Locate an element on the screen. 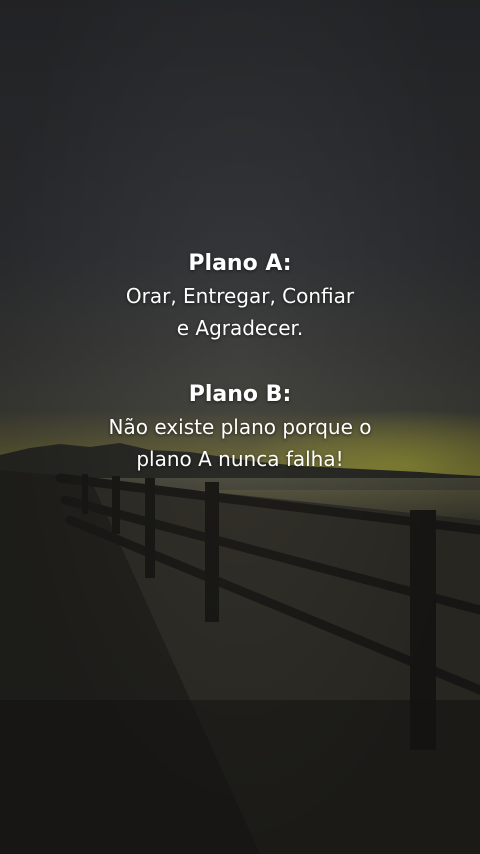  plan-b-line-2: plano A nunca falha! is located at coordinates (240, 459).